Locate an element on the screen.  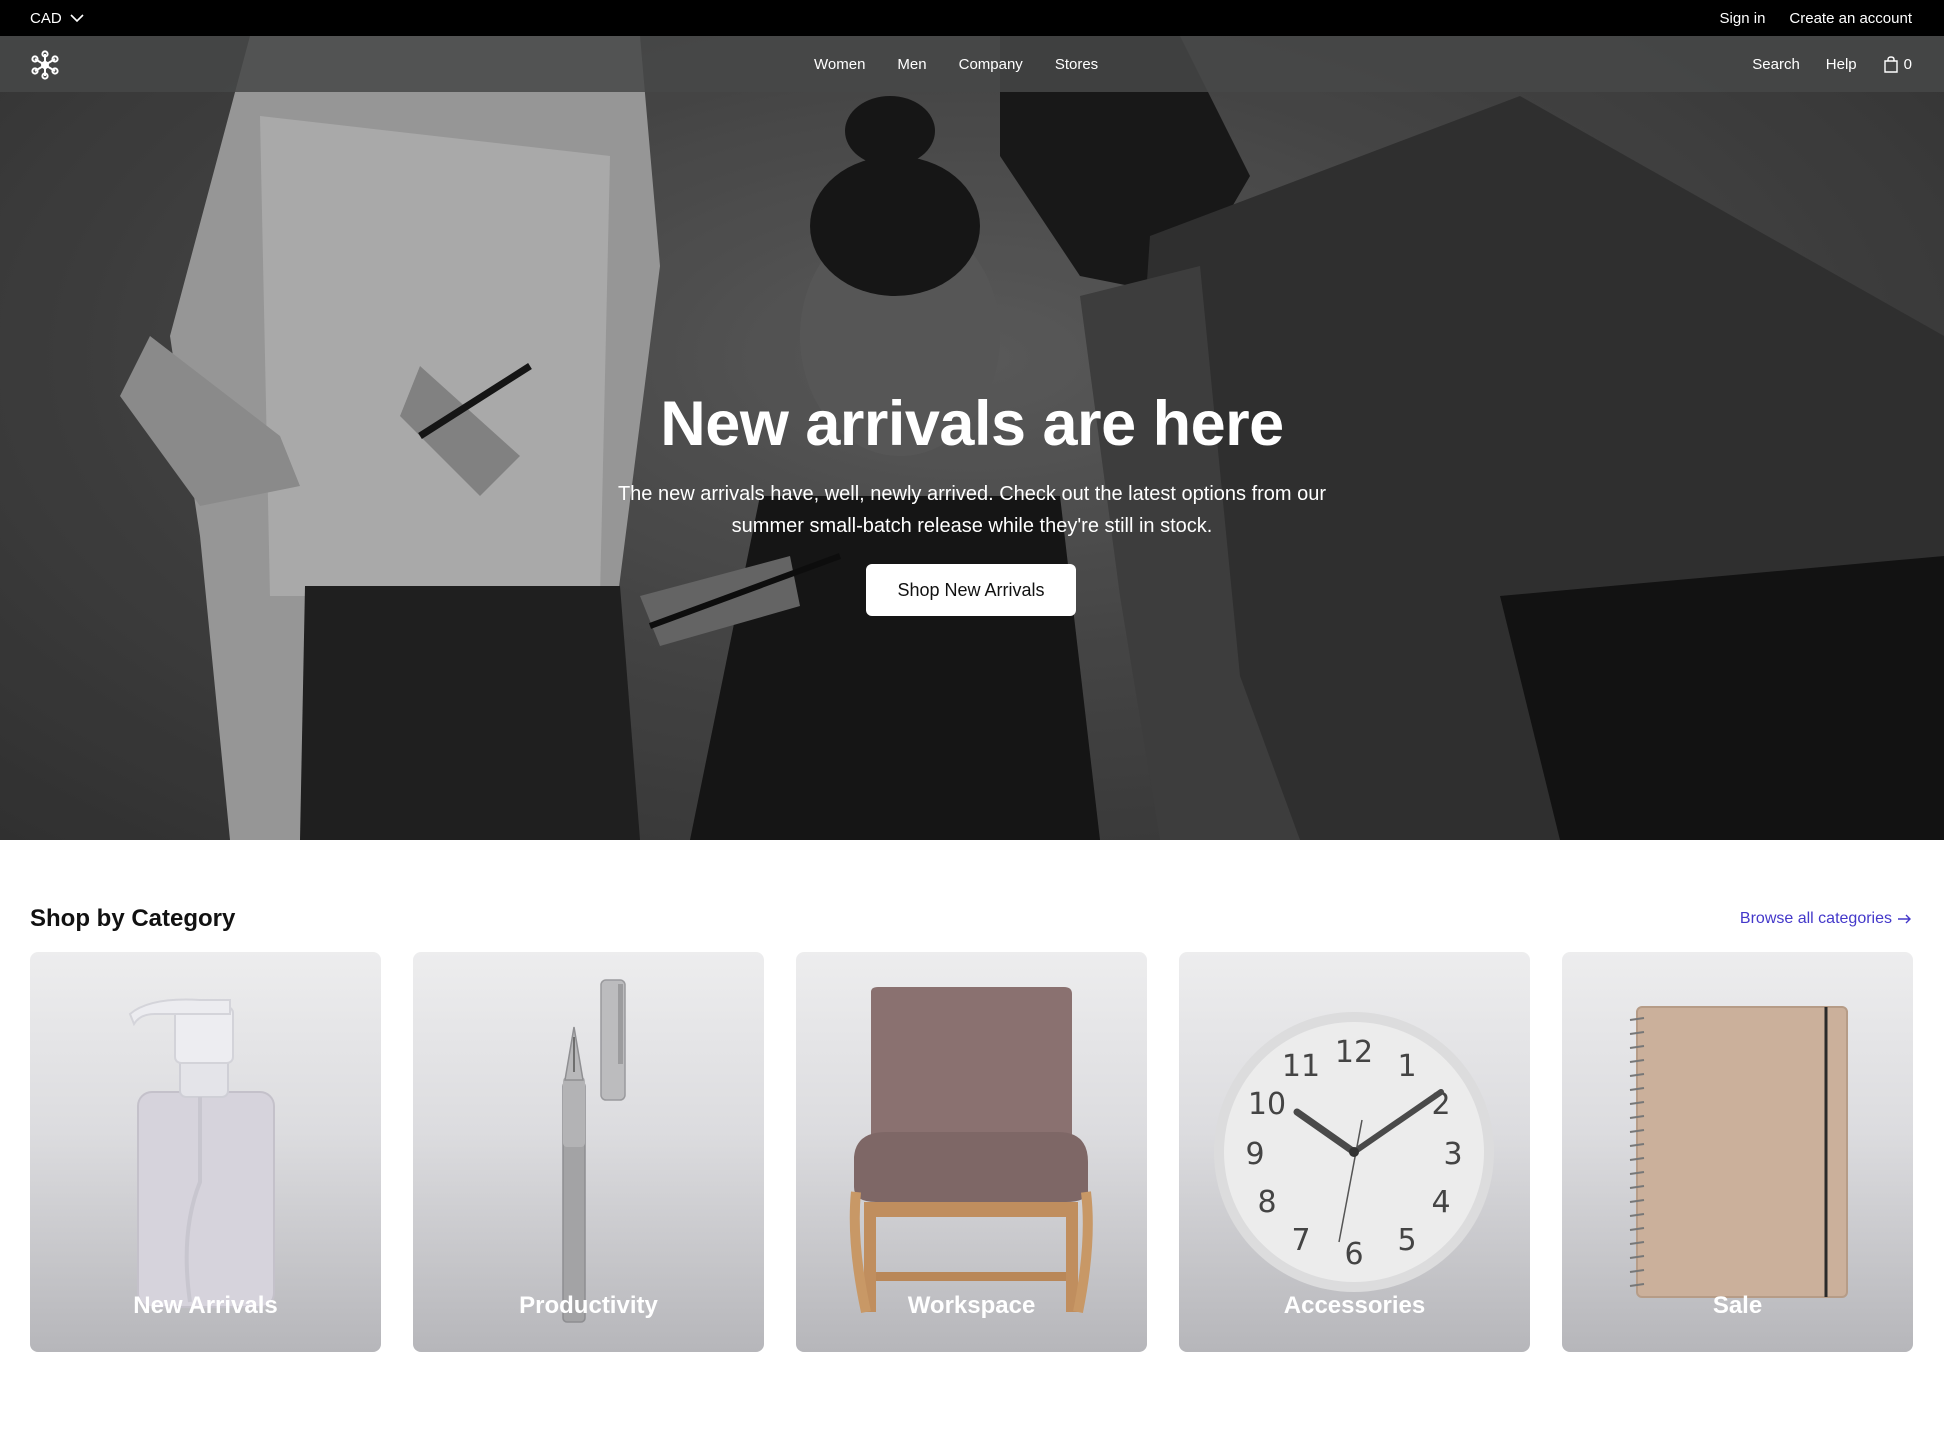
nav-link-men: Men is located at coordinates (911, 64).